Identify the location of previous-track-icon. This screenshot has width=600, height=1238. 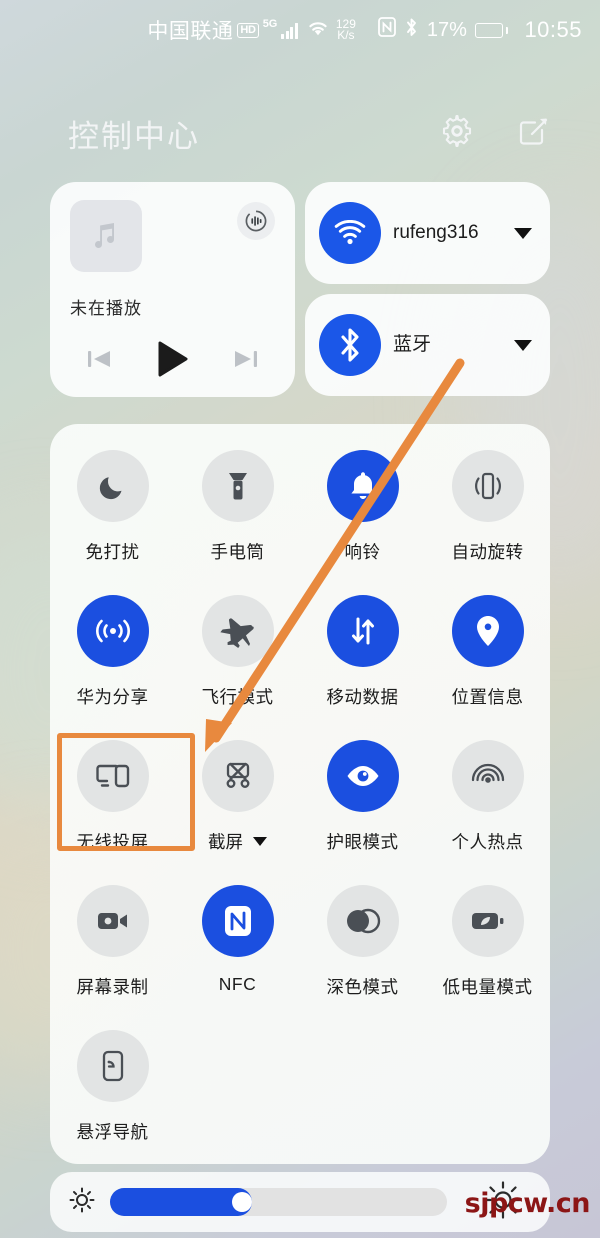
(99, 361).